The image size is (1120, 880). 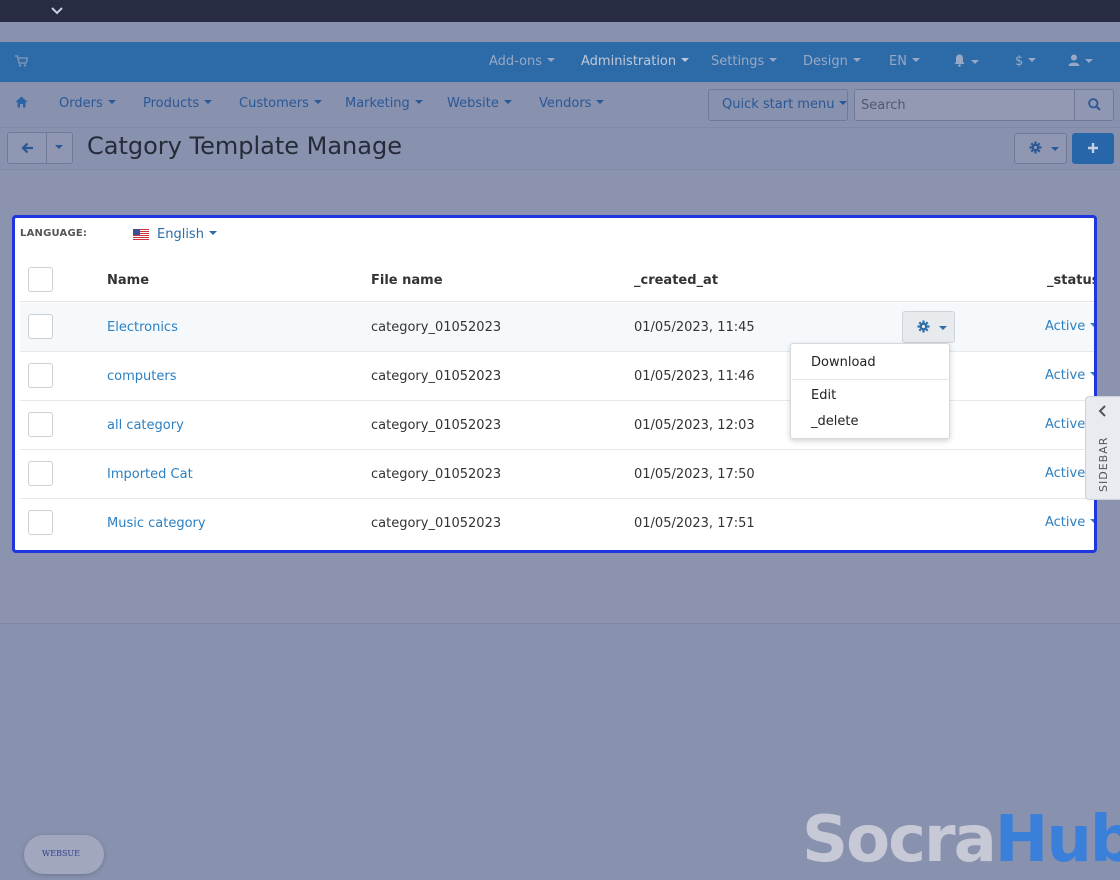 I want to click on menu-customers-label: Customers, so click(x=274, y=103).